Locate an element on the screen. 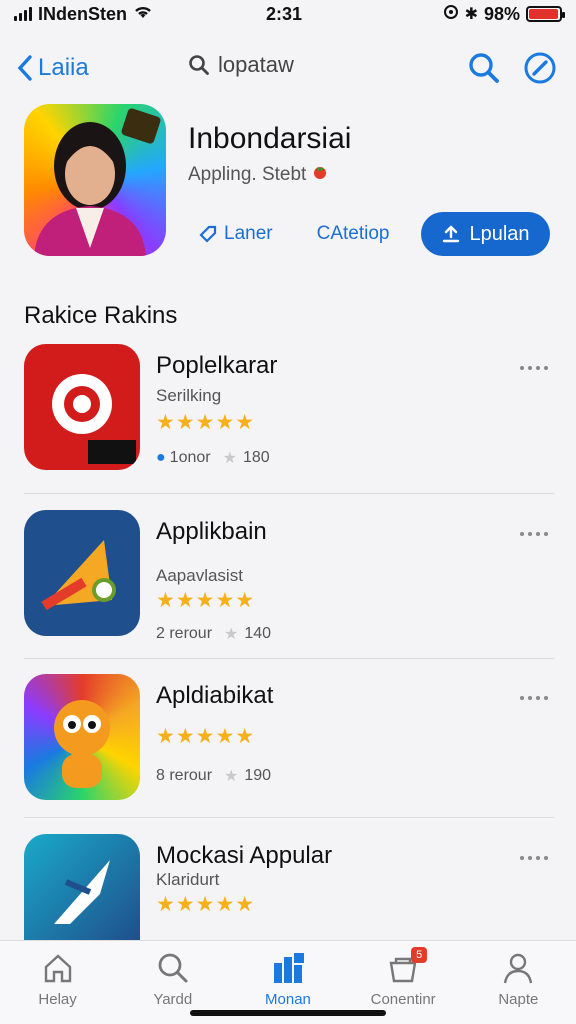  nav-search-label: lopataw is located at coordinates (256, 64).